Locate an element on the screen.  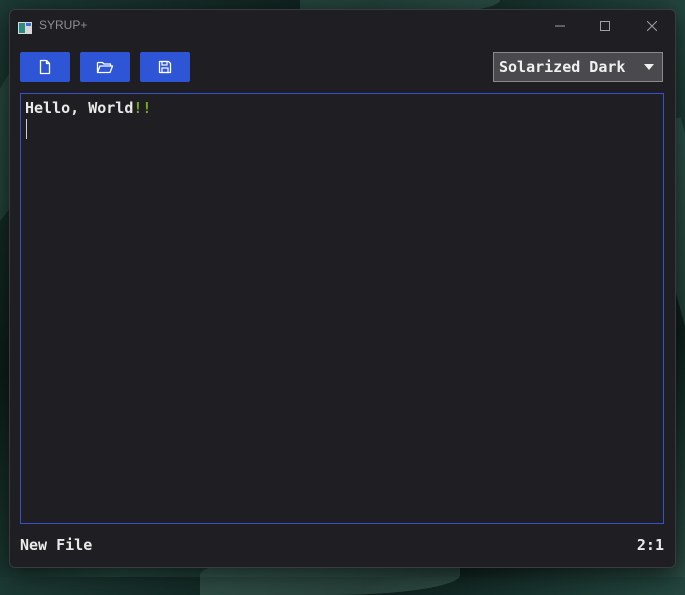
maximize-button is located at coordinates (605, 26).